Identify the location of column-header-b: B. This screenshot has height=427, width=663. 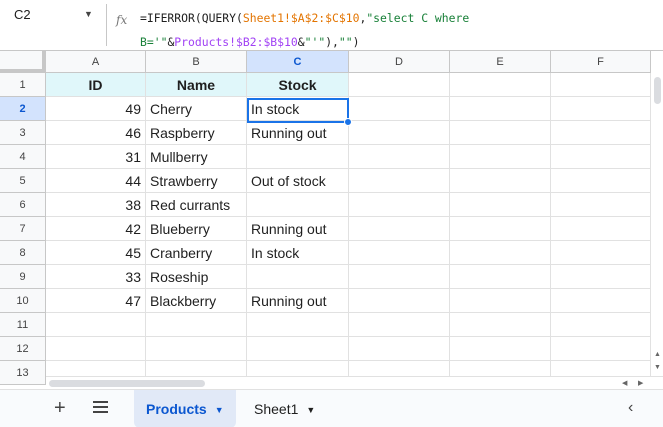
(196, 62).